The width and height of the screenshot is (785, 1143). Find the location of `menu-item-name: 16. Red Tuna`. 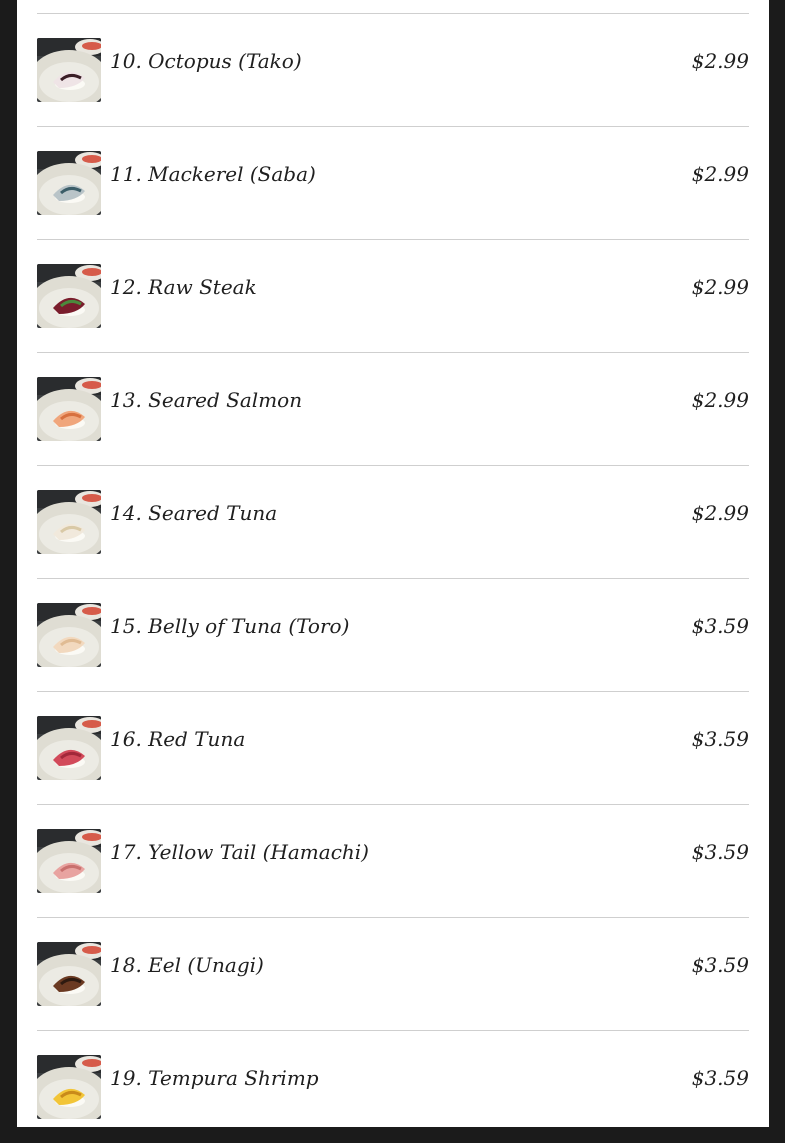

menu-item-name: 16. Red Tuna is located at coordinates (178, 739).